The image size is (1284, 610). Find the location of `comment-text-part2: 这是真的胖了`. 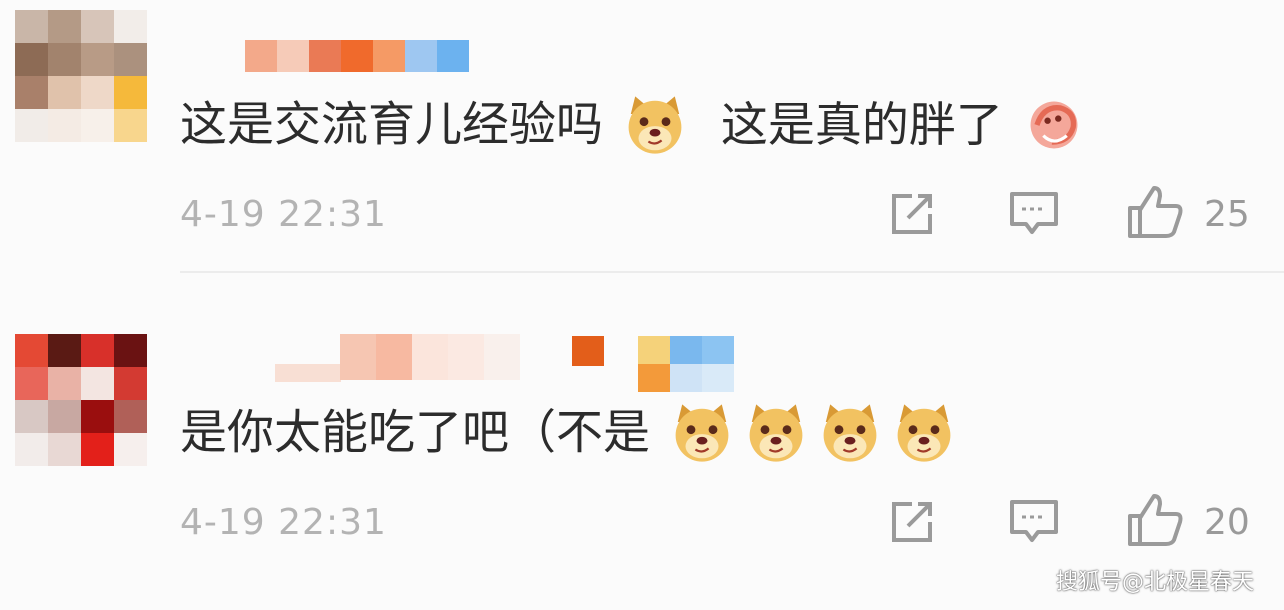

comment-text-part2: 这是真的胖了 is located at coordinates (861, 125).